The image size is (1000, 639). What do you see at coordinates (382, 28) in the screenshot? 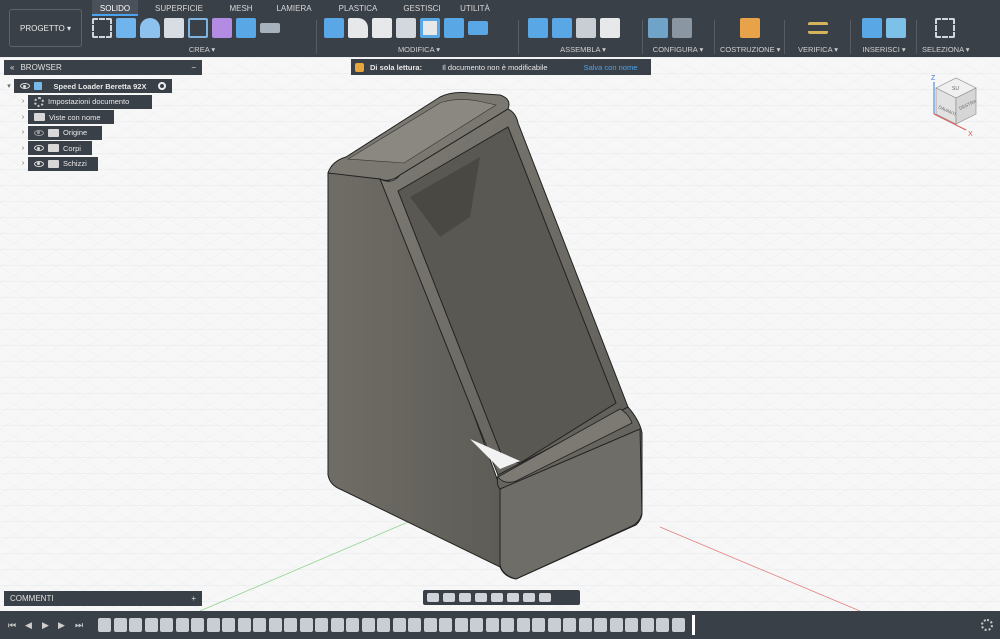
I see `chamfer-icon` at bounding box center [382, 28].